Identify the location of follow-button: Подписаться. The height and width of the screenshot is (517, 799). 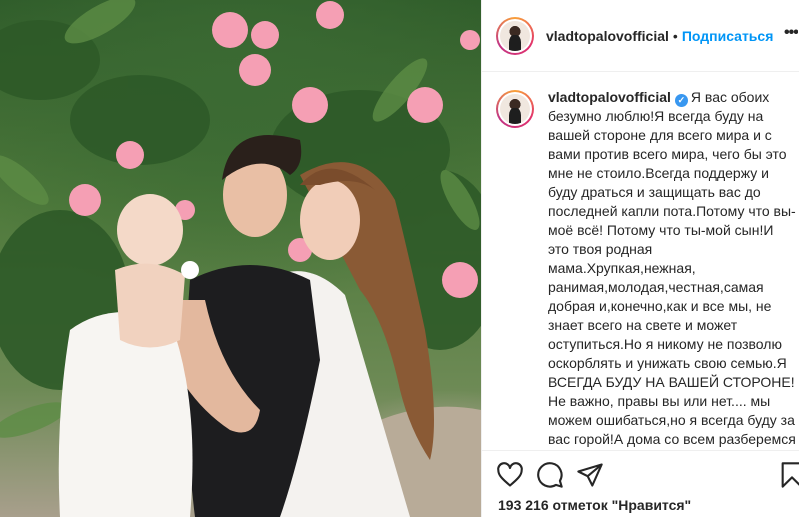
(728, 36).